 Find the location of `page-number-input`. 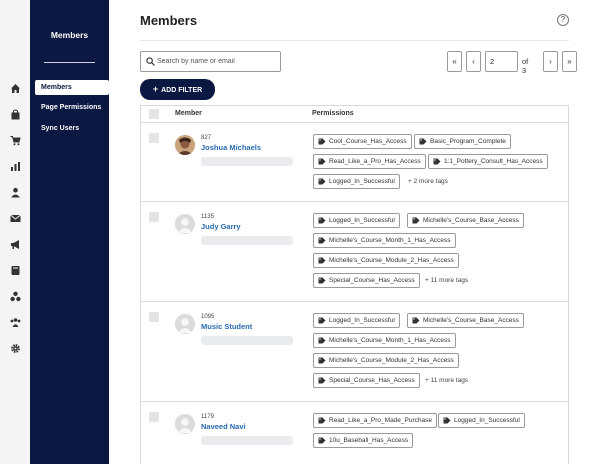

page-number-input is located at coordinates (501, 61).